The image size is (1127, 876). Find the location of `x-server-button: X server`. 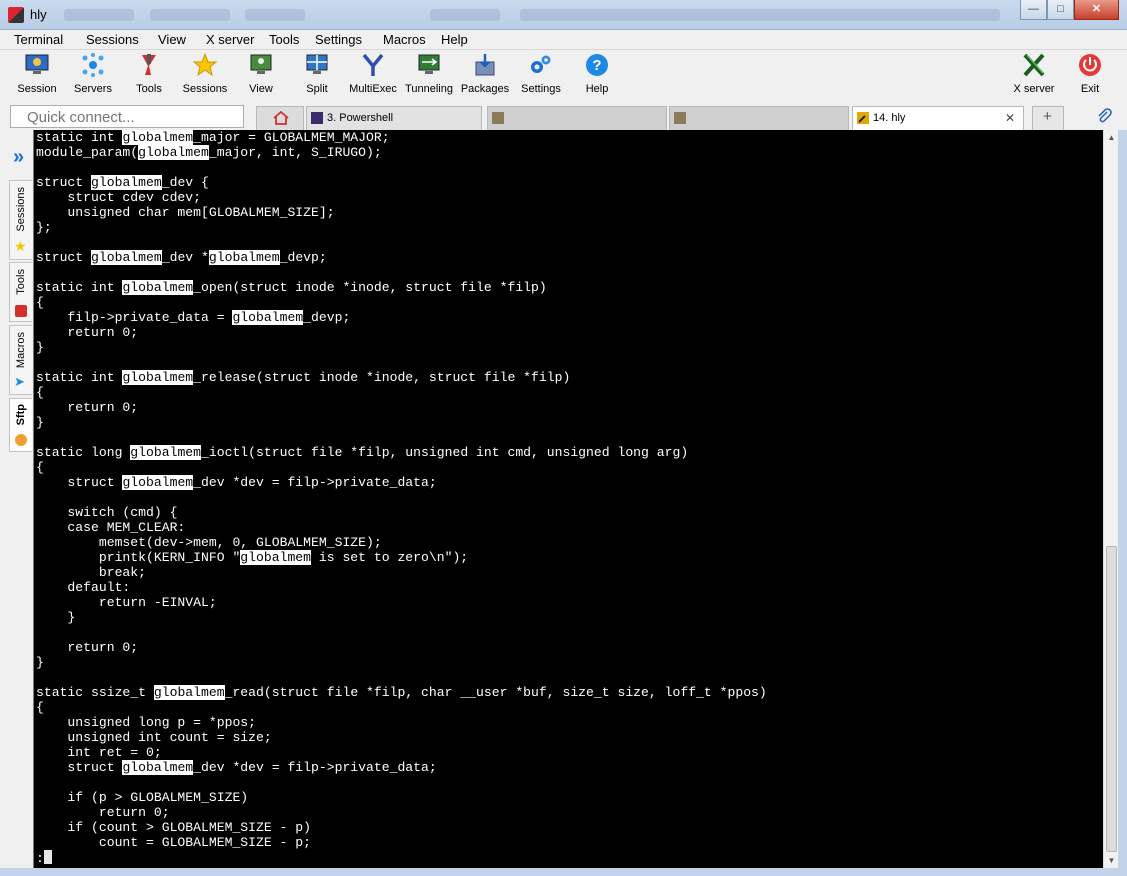

x-server-button: X server is located at coordinates (1034, 73).